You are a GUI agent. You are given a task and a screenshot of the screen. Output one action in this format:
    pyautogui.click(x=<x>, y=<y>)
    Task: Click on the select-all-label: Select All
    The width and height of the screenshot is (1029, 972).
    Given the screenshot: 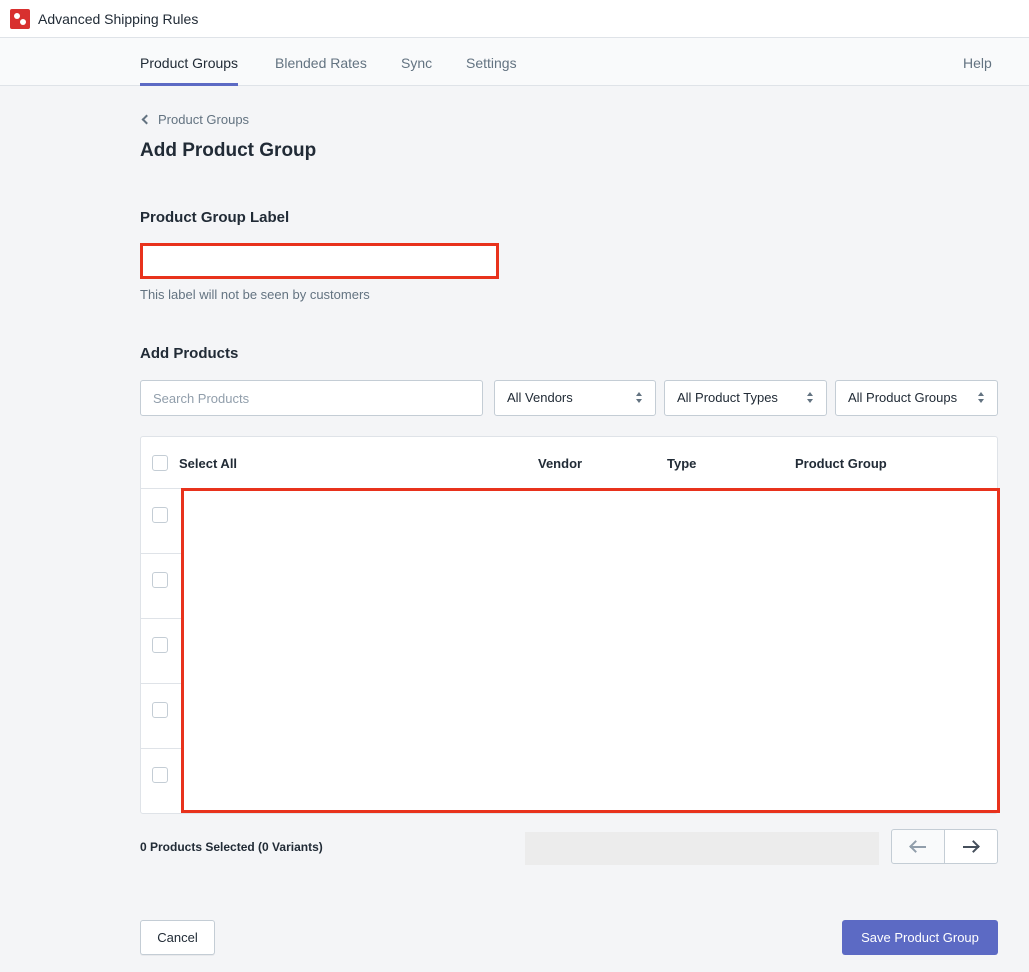 What is the action you would take?
    pyautogui.click(x=208, y=463)
    